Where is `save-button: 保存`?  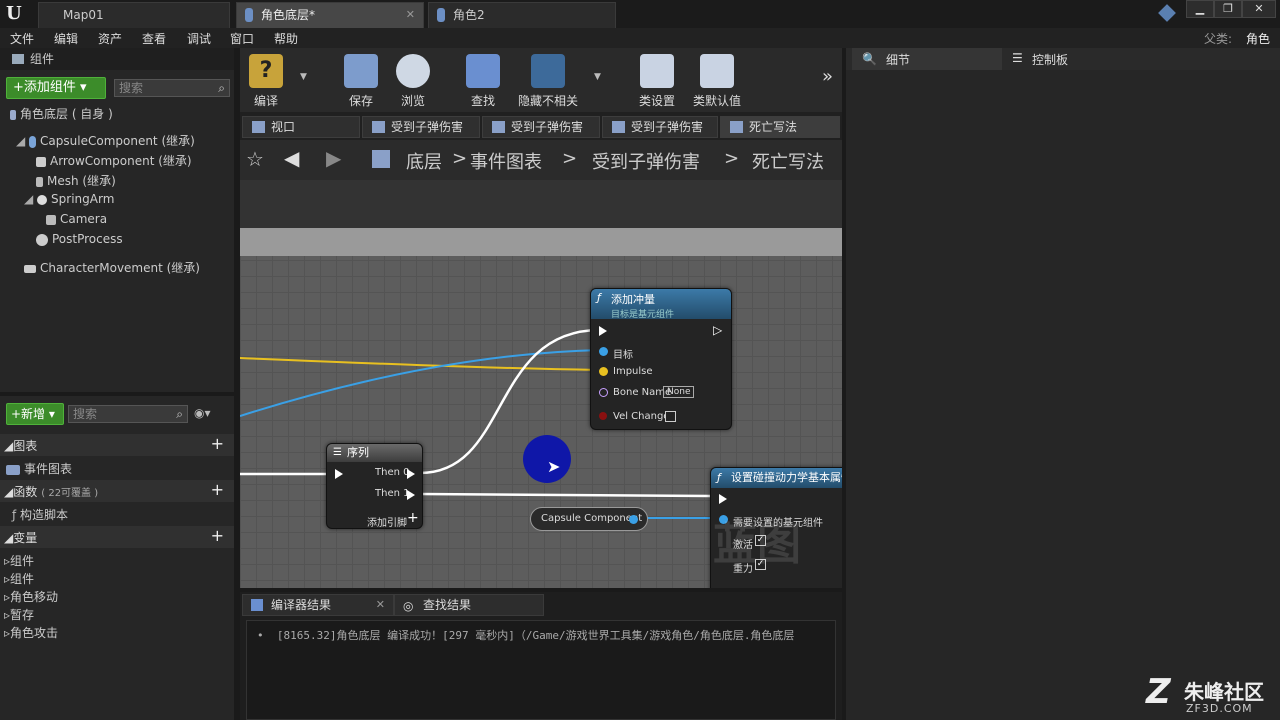 save-button: 保存 is located at coordinates (361, 80).